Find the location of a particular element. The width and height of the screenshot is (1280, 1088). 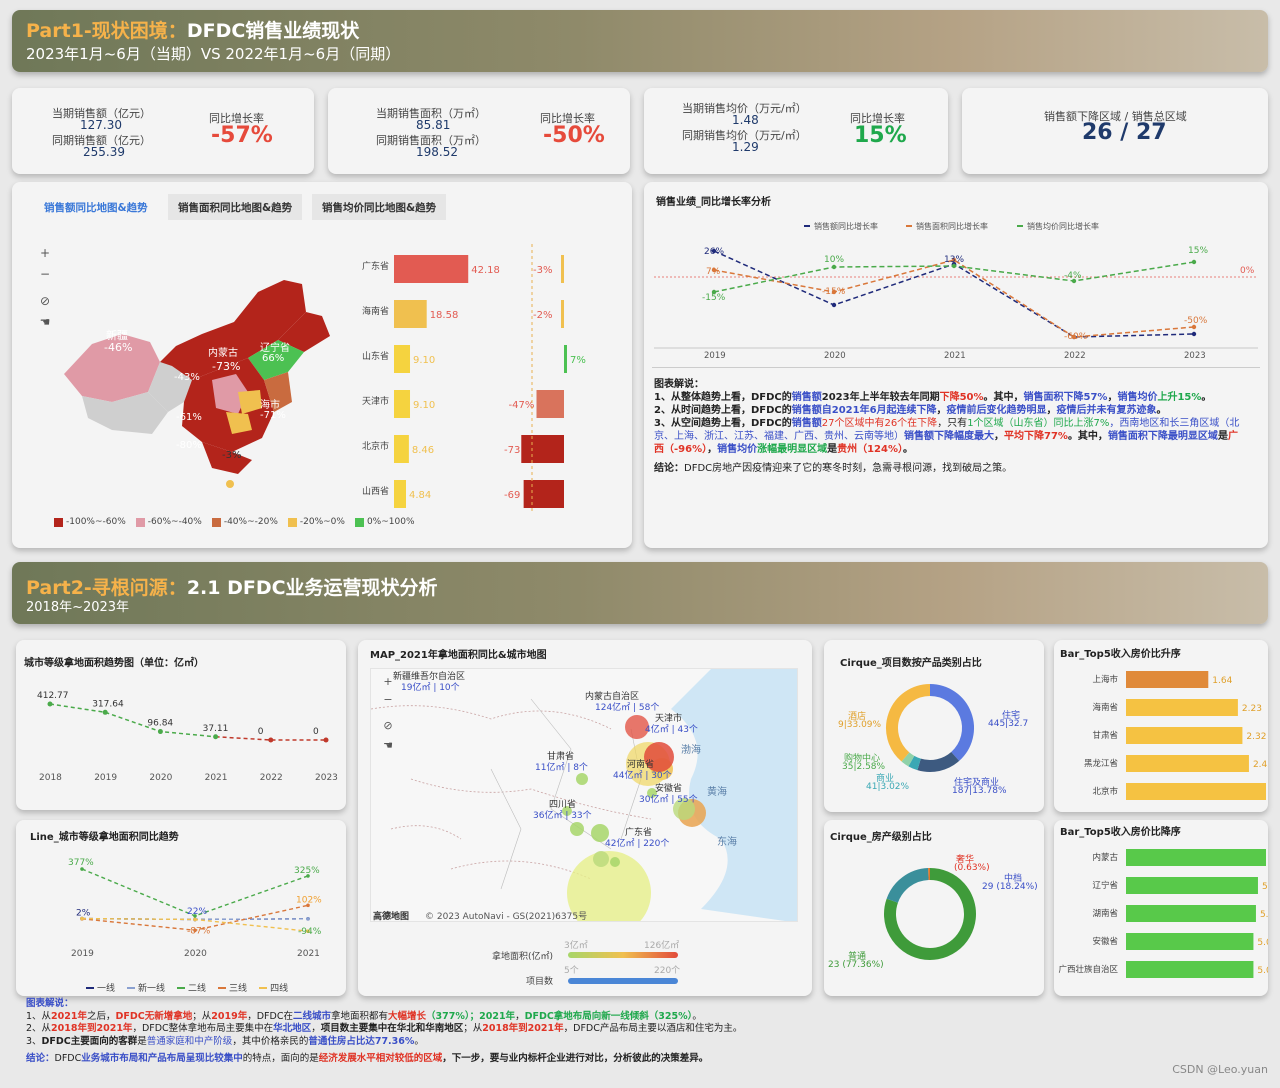

map-label-3: -3% is located at coordinates (232, 455).